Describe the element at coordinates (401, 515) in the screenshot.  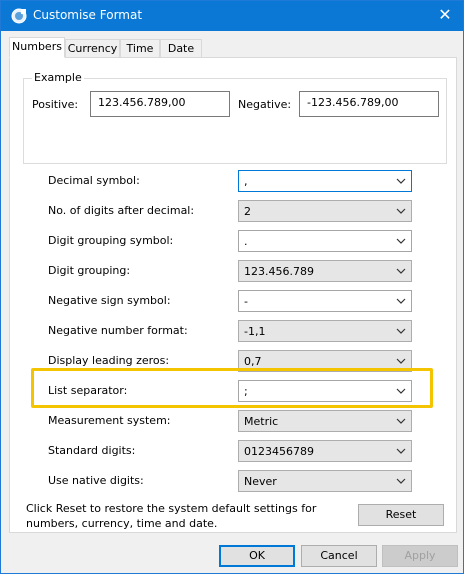
I see `reset-button: Reset` at that location.